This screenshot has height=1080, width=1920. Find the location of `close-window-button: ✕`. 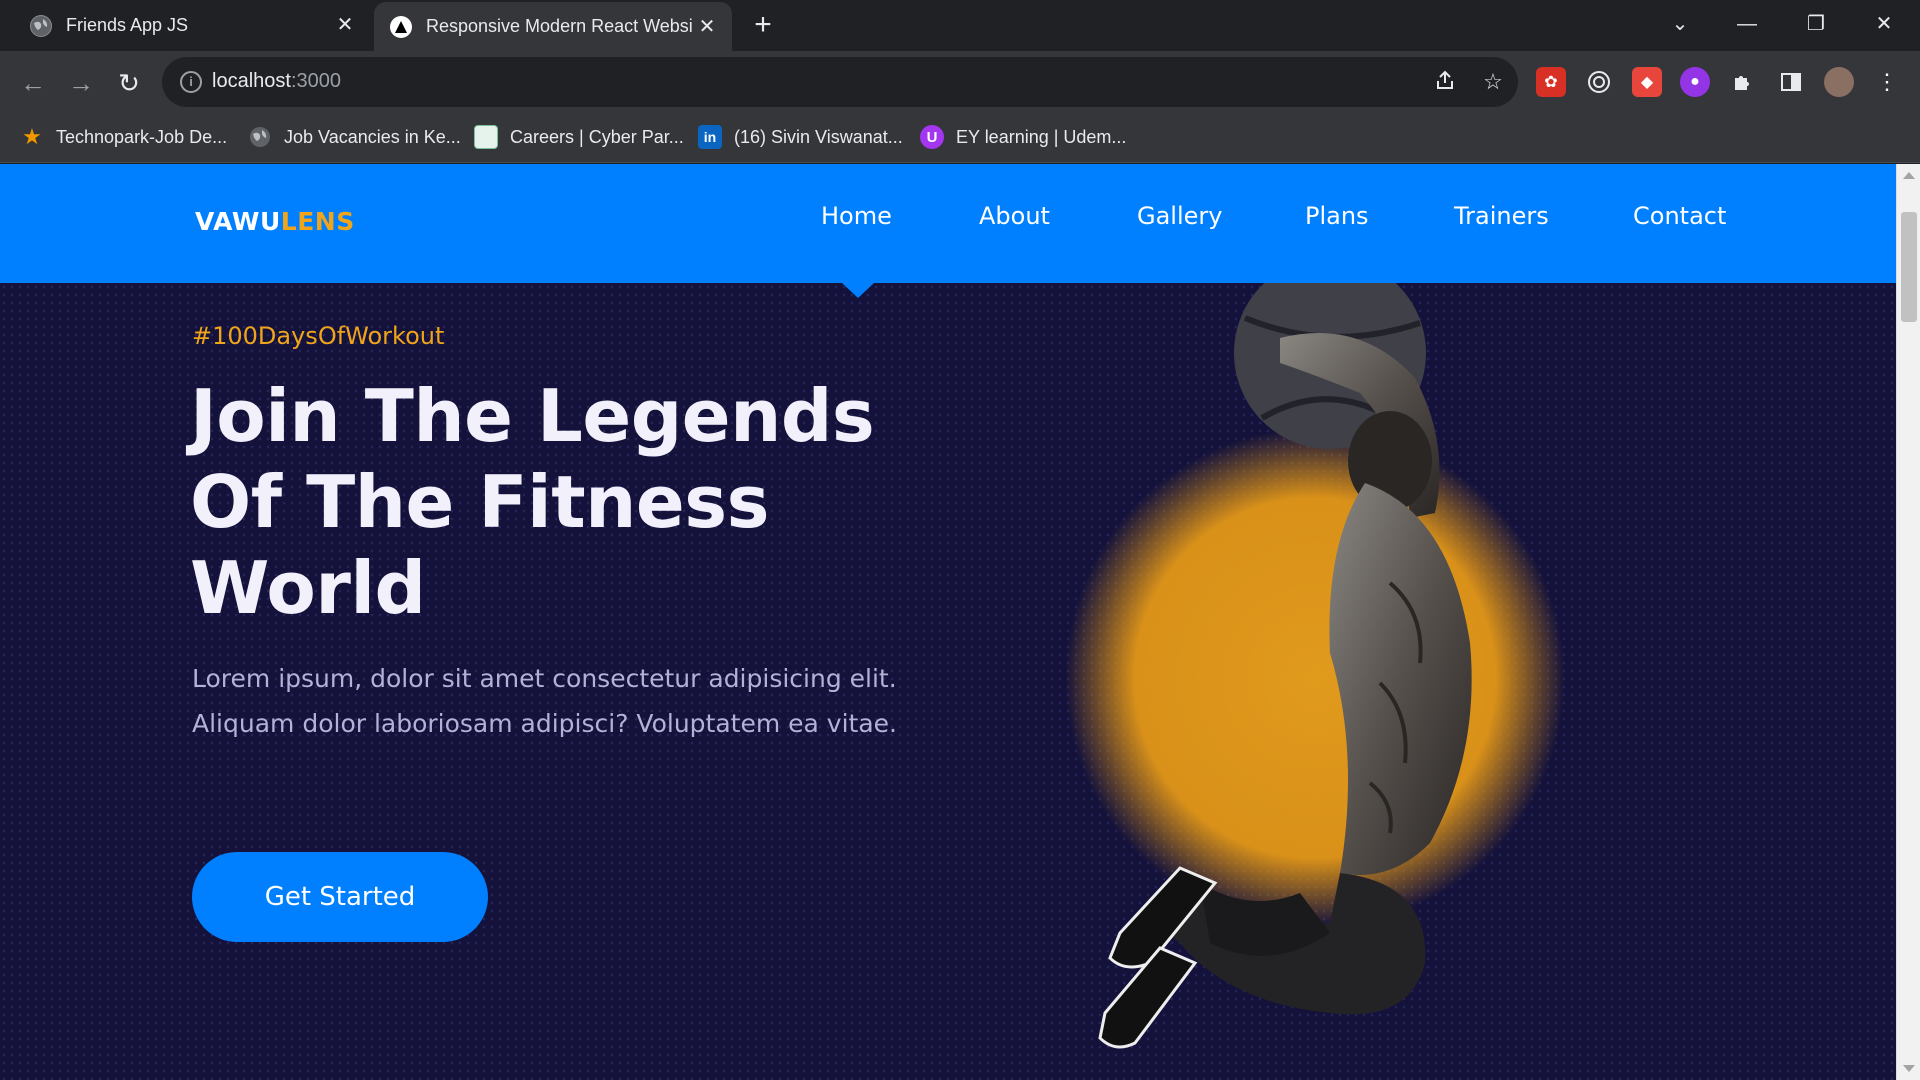

close-window-button: ✕ is located at coordinates (1884, 24).